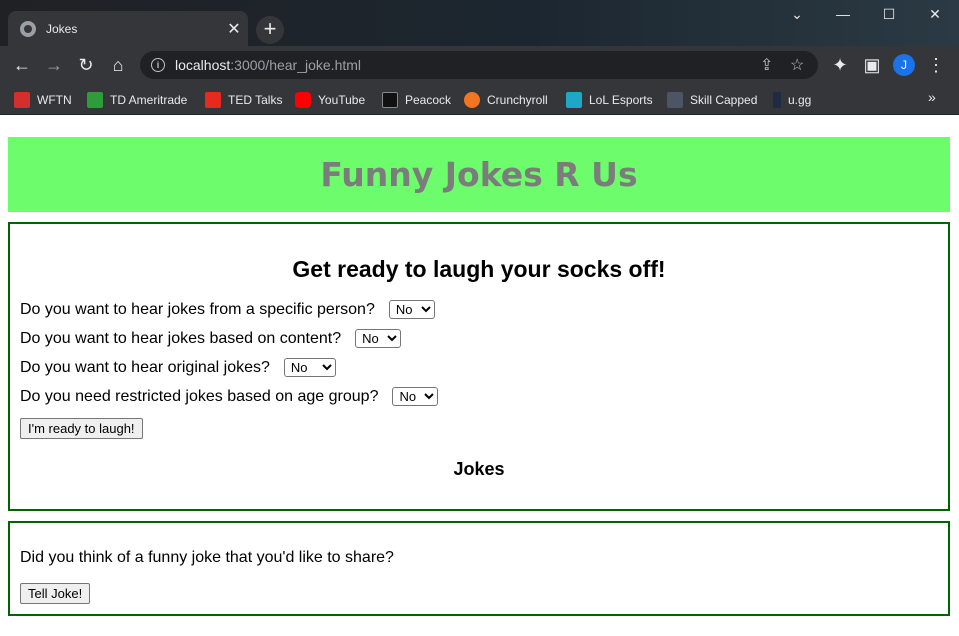 Image resolution: width=959 pixels, height=636 pixels. What do you see at coordinates (712, 100) in the screenshot?
I see `bookmark-skill-capped: Skill Capped` at bounding box center [712, 100].